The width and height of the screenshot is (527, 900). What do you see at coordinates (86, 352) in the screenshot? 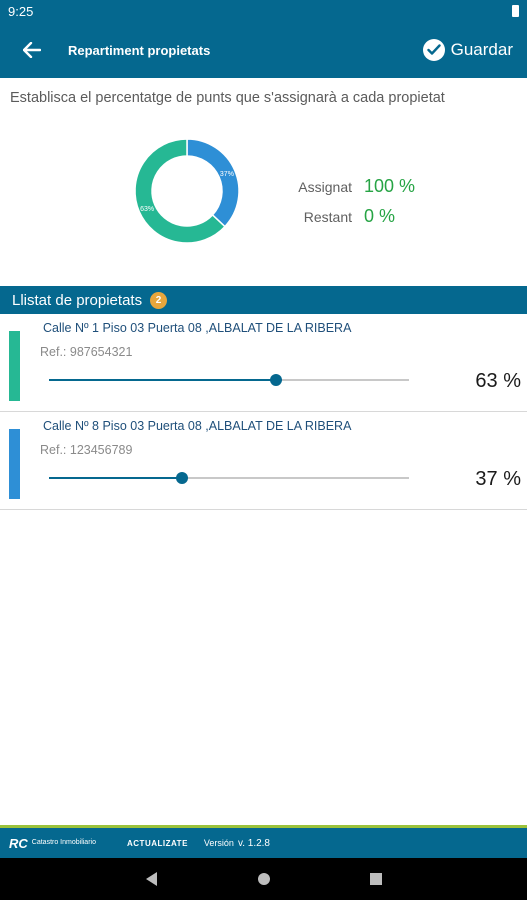
I see `property-ref: Ref.: 987654321` at bounding box center [86, 352].